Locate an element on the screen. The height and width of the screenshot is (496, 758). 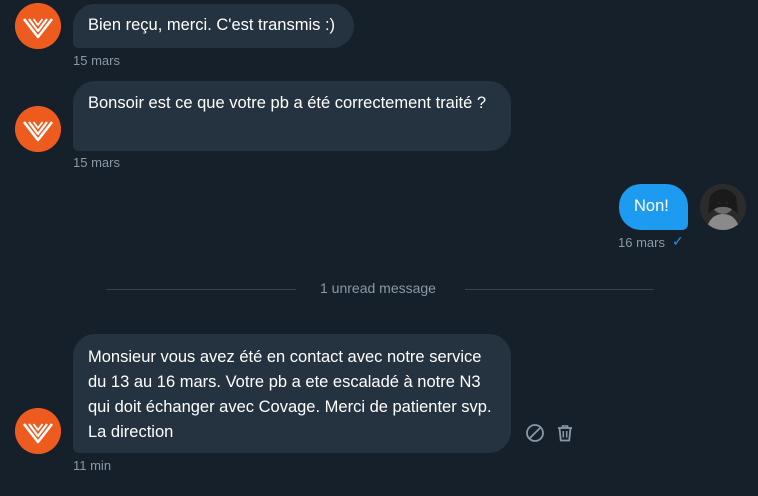
message-timestamp: 11 min is located at coordinates (92, 465).